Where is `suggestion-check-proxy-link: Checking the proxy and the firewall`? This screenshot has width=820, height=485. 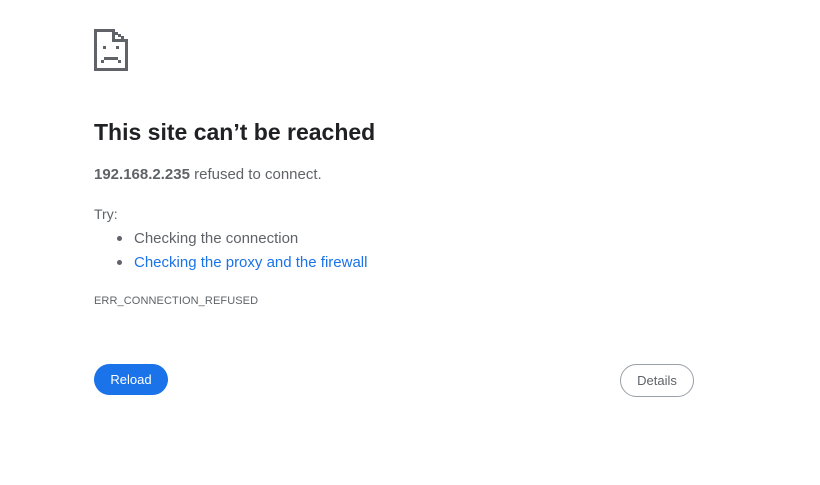
suggestion-check-proxy-link: Checking the proxy and the firewall is located at coordinates (250, 262).